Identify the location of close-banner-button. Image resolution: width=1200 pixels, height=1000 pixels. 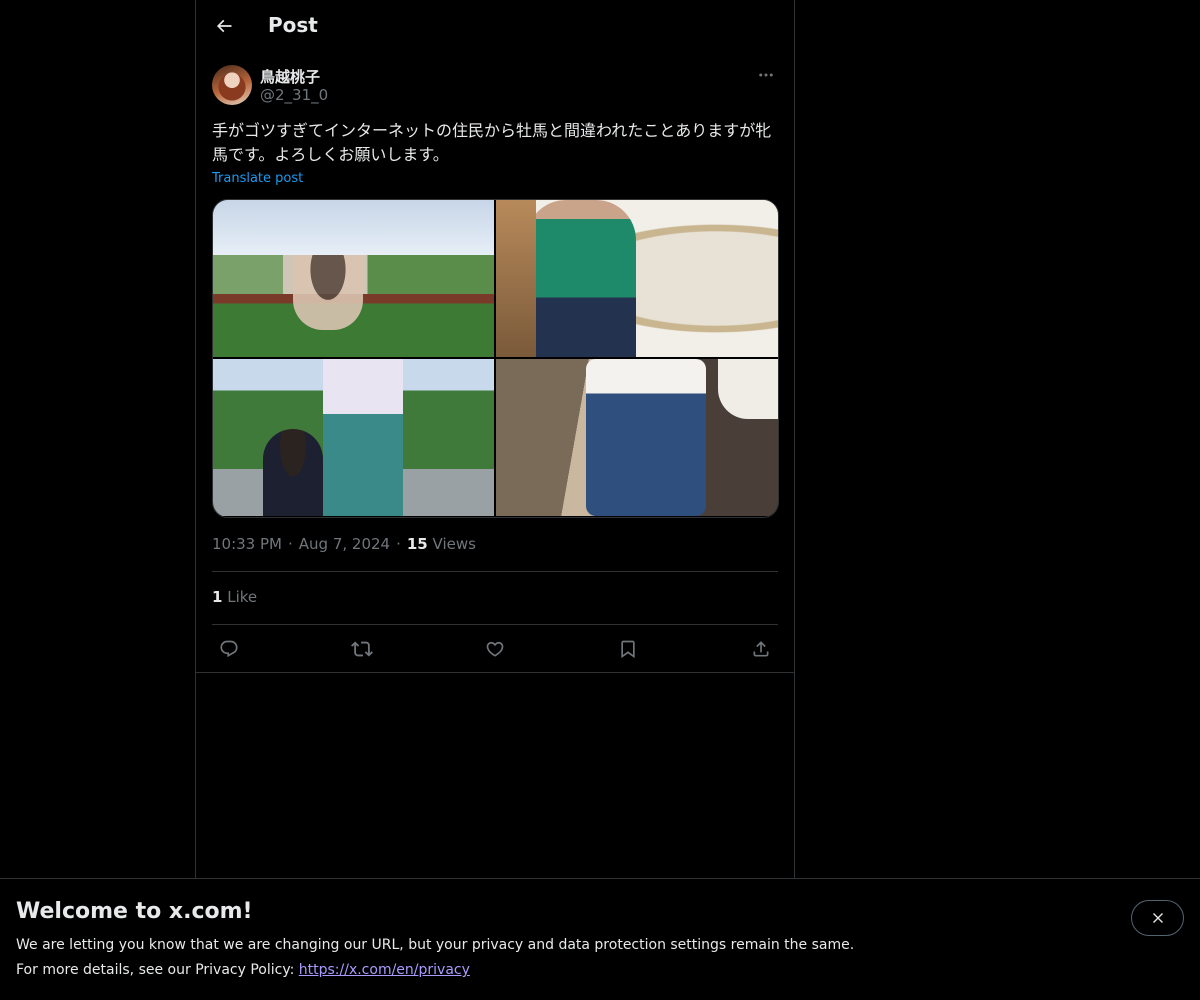
(1157, 918).